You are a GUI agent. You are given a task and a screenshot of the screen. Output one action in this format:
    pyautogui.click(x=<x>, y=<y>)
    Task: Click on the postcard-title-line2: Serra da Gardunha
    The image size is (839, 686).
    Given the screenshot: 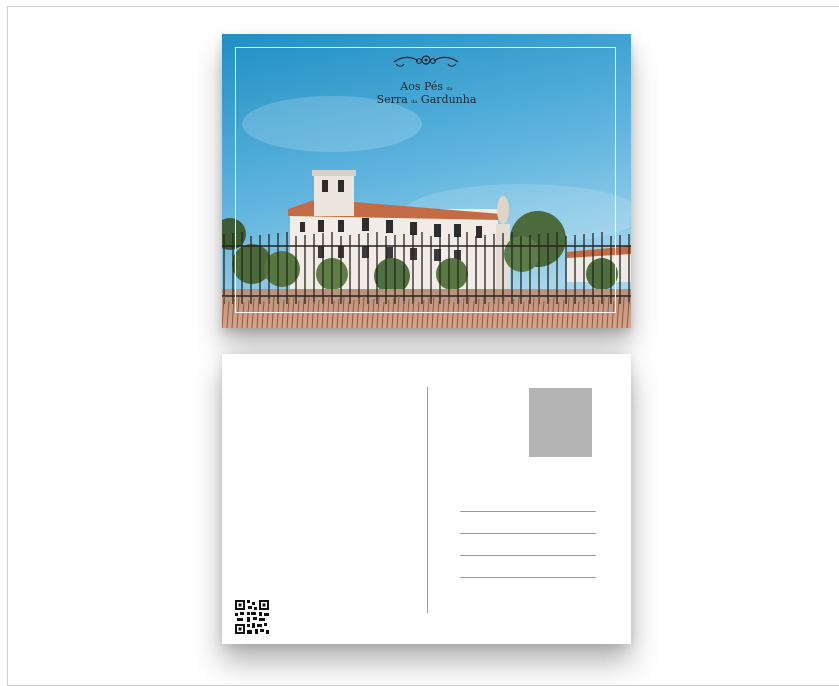 What is the action you would take?
    pyautogui.click(x=426, y=99)
    